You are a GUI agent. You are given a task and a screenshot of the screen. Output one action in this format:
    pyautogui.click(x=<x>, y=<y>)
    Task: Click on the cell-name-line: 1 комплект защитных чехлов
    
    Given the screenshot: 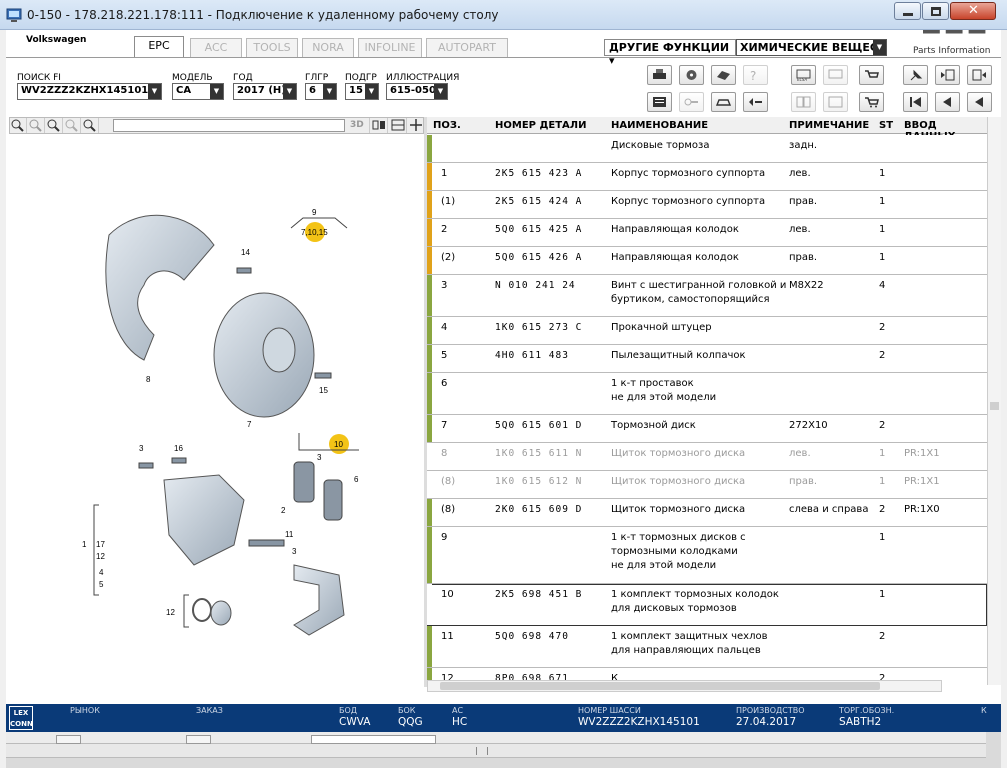 What is the action you would take?
    pyautogui.click(x=689, y=636)
    